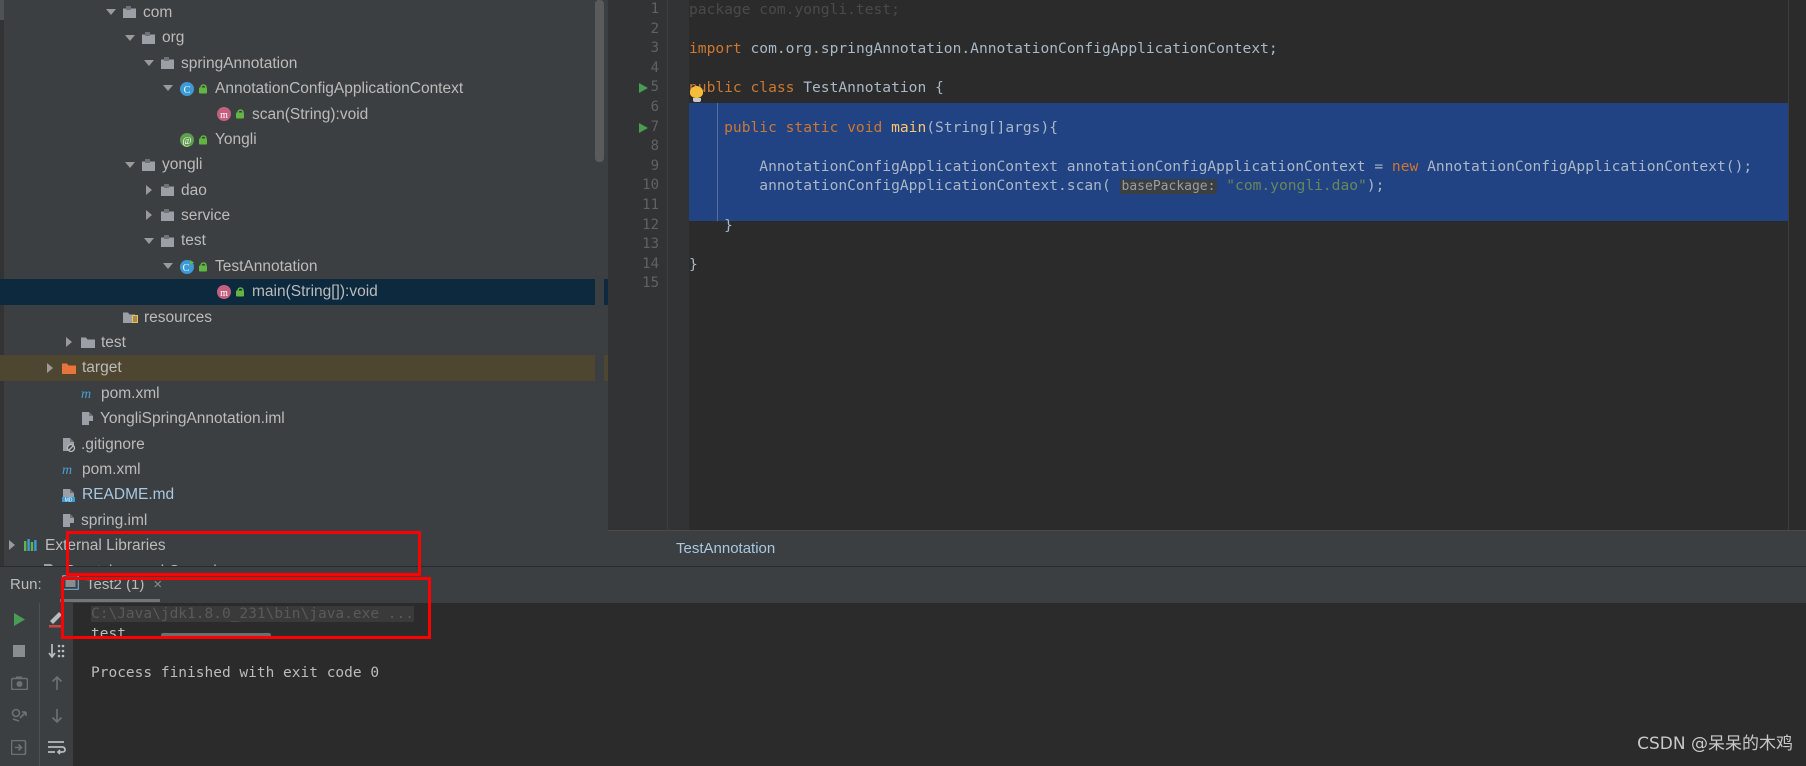  What do you see at coordinates (69, 495) in the screenshot?
I see `markdown-icon: MD` at bounding box center [69, 495].